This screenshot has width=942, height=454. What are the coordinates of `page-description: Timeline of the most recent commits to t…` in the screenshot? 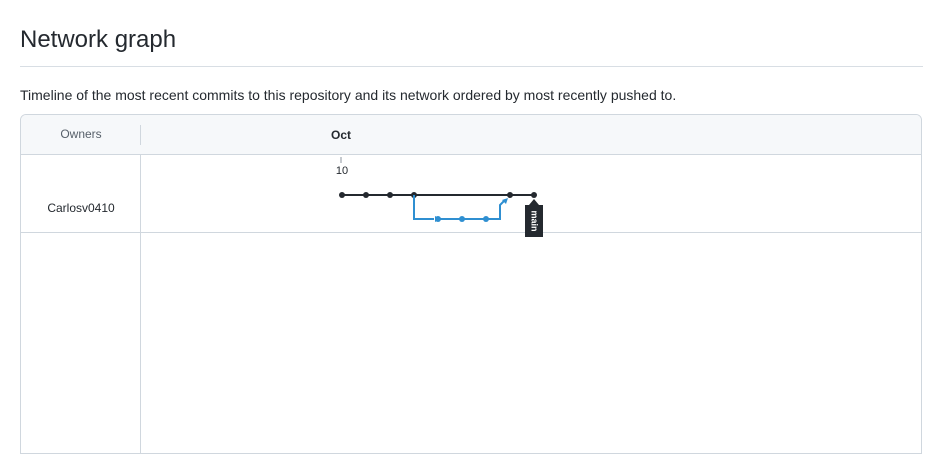 It's located at (348, 95).